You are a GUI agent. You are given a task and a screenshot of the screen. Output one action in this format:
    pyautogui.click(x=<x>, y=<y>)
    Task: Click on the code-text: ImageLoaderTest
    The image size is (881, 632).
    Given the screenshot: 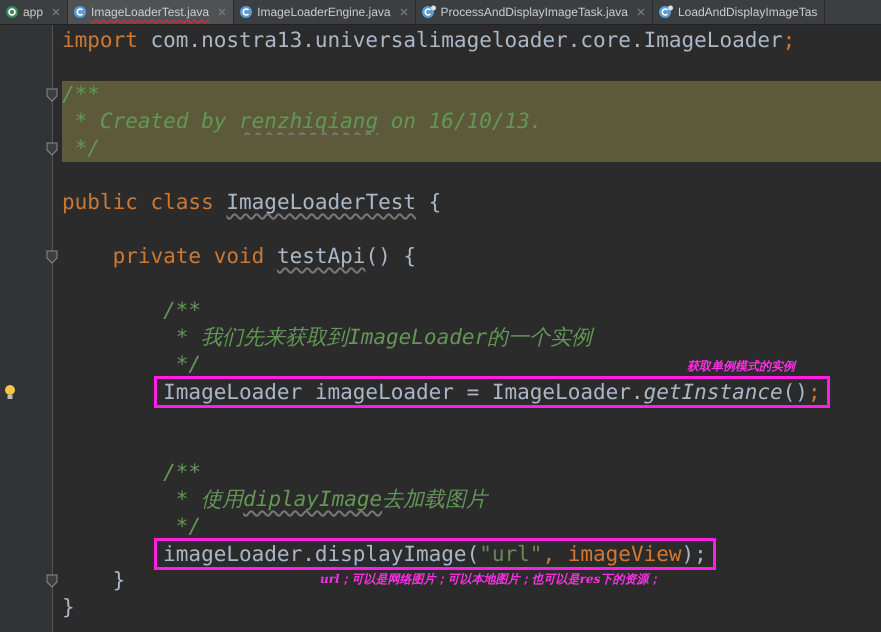 What is the action you would take?
    pyautogui.click(x=321, y=202)
    